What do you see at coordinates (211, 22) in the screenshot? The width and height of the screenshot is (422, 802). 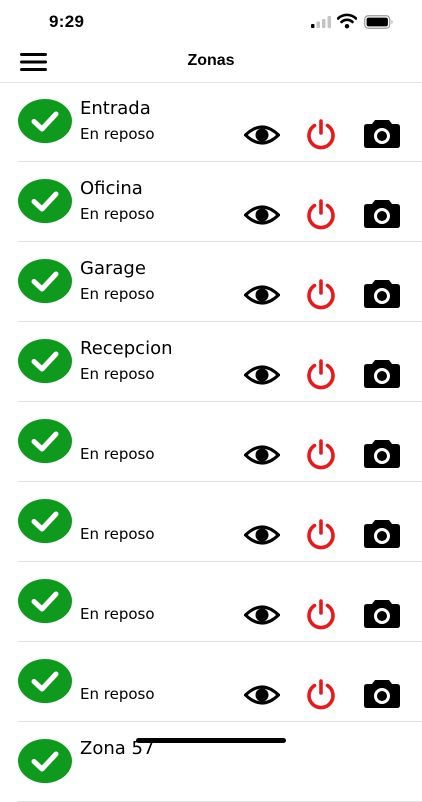 I see `status-bar: 9:29` at bounding box center [211, 22].